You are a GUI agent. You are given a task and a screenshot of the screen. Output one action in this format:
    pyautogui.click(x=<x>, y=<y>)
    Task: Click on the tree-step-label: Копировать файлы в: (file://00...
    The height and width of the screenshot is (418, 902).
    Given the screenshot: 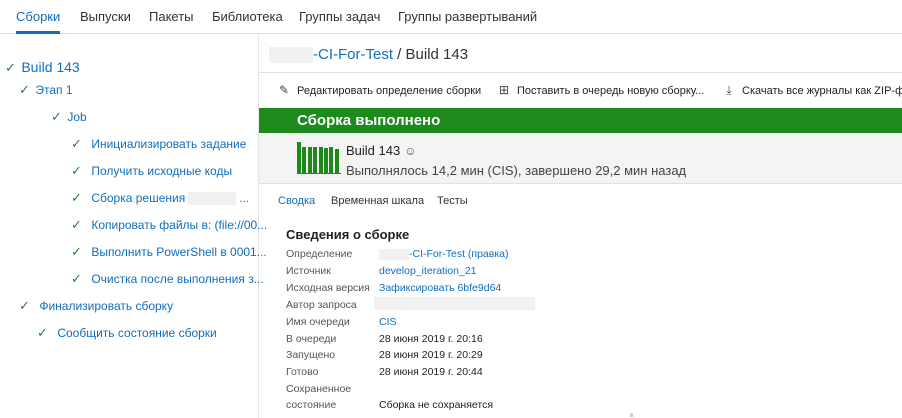 What is the action you would take?
    pyautogui.click(x=179, y=225)
    